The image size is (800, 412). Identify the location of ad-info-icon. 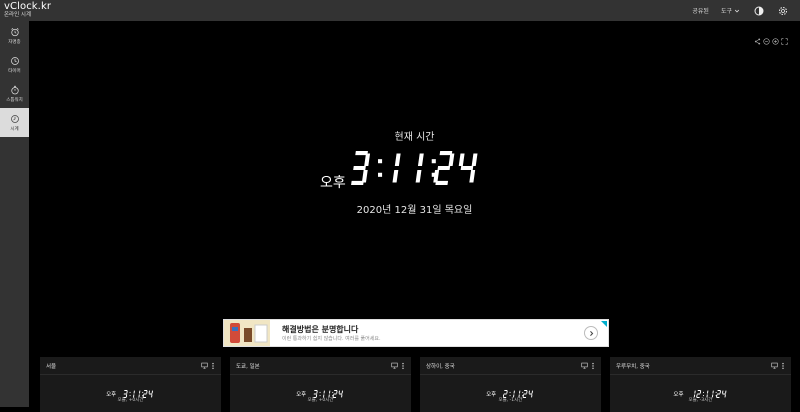
(604, 324).